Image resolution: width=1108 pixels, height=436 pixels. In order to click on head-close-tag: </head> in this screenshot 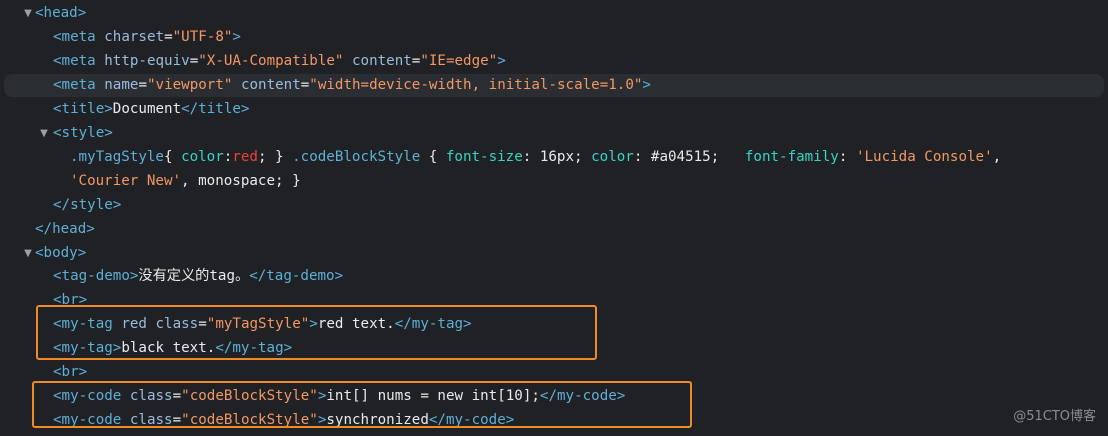, I will do `click(65, 229)`.